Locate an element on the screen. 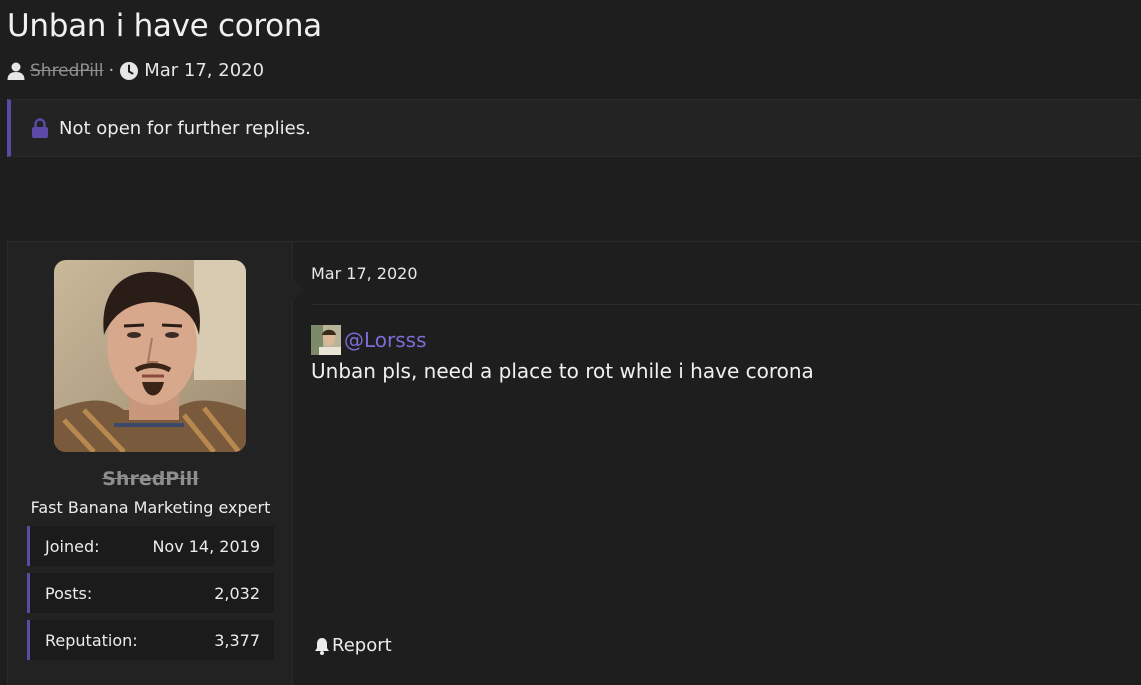 This screenshot has height=685, width=1141. post-username: ShredPill is located at coordinates (150, 479).